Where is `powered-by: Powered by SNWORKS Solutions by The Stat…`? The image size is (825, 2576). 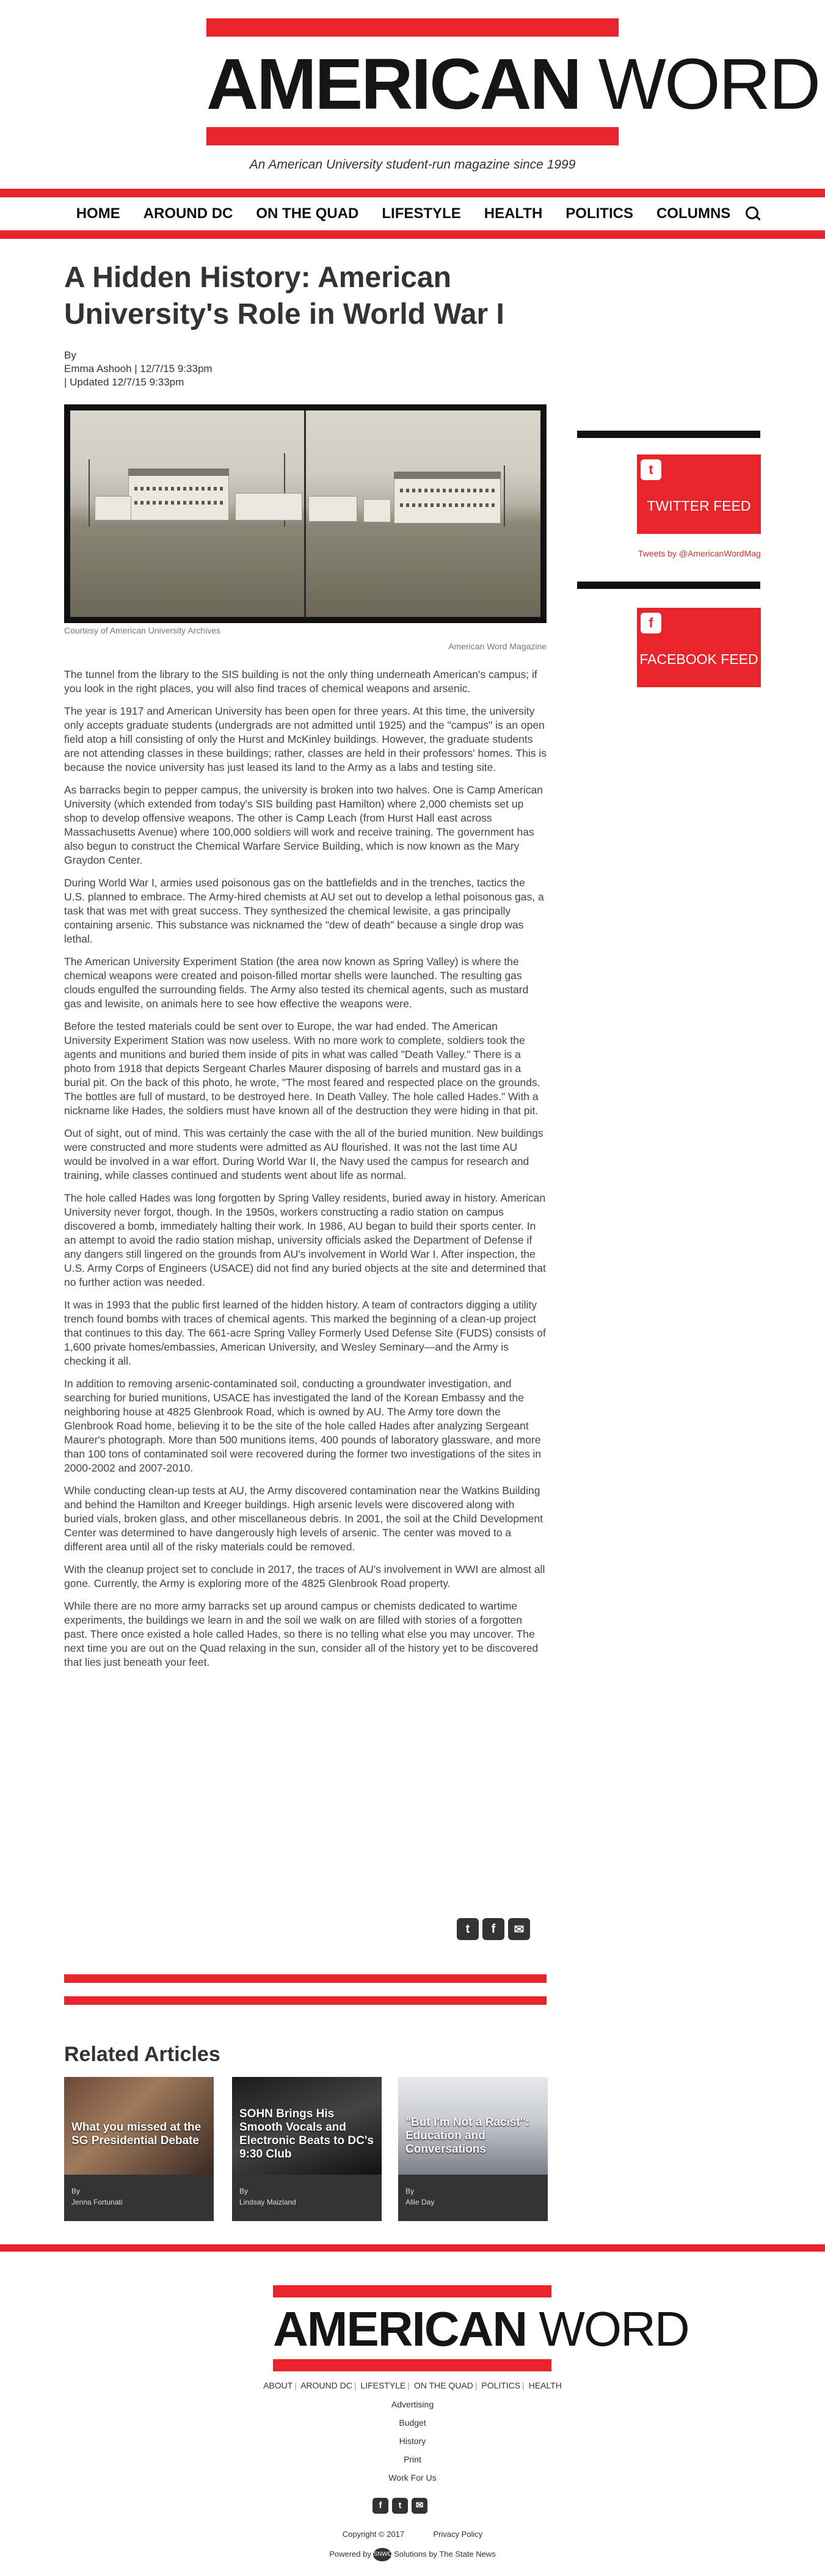 powered-by: Powered by SNWORKS Solutions by The Stat… is located at coordinates (412, 2555).